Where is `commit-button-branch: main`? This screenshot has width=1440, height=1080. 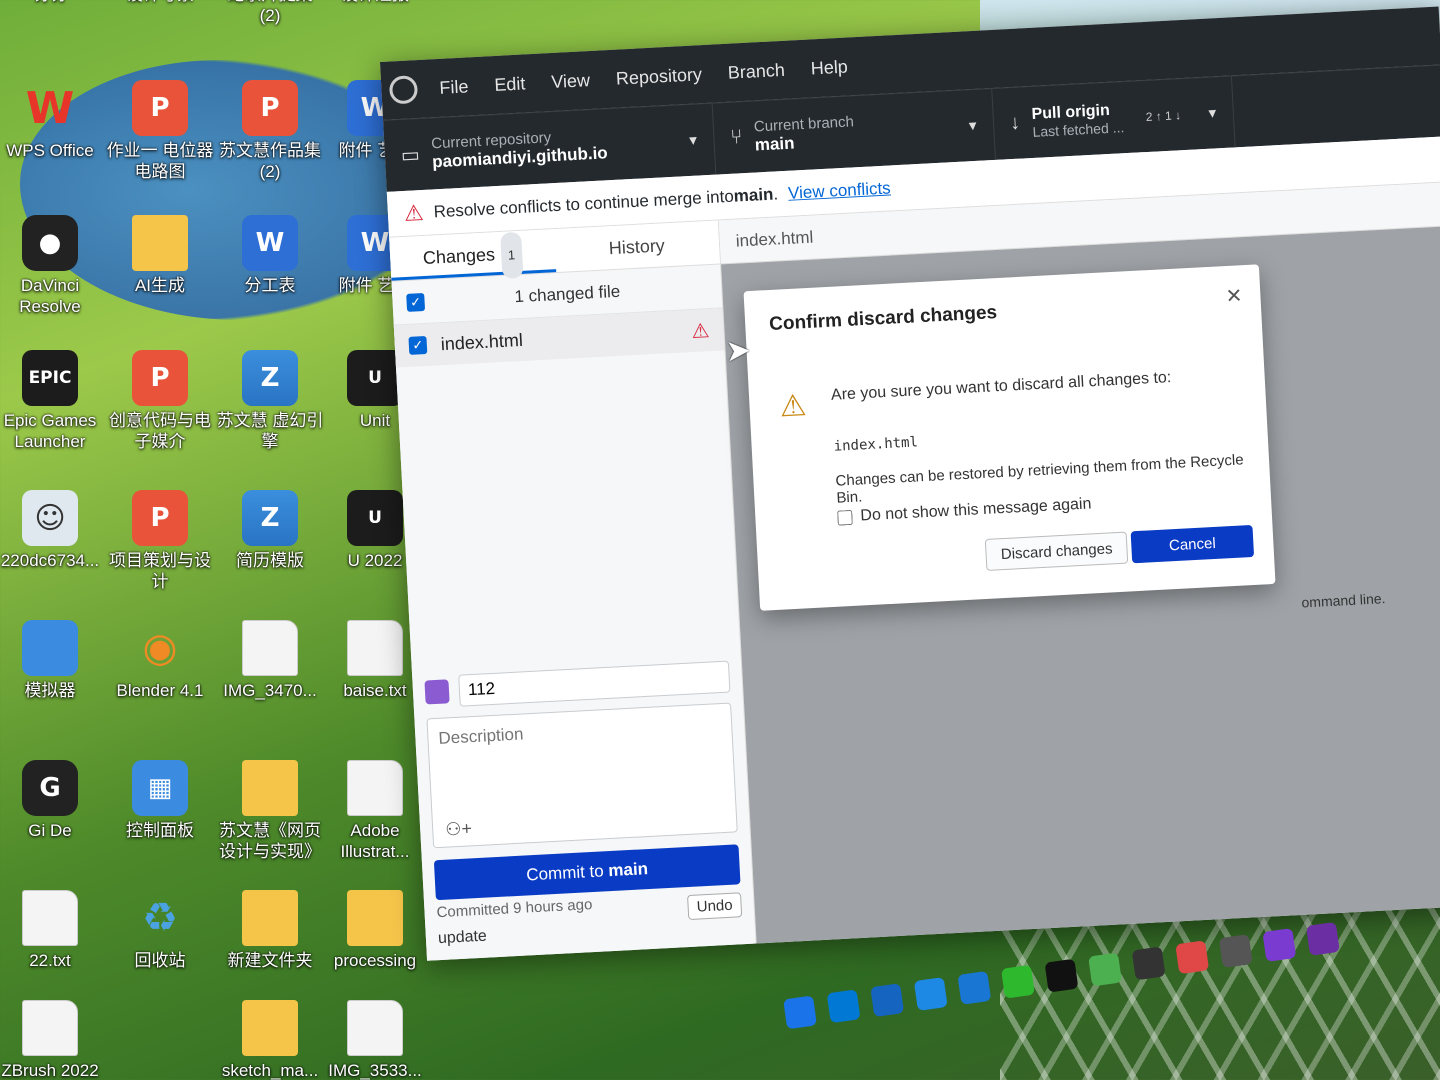 commit-button-branch: main is located at coordinates (628, 870).